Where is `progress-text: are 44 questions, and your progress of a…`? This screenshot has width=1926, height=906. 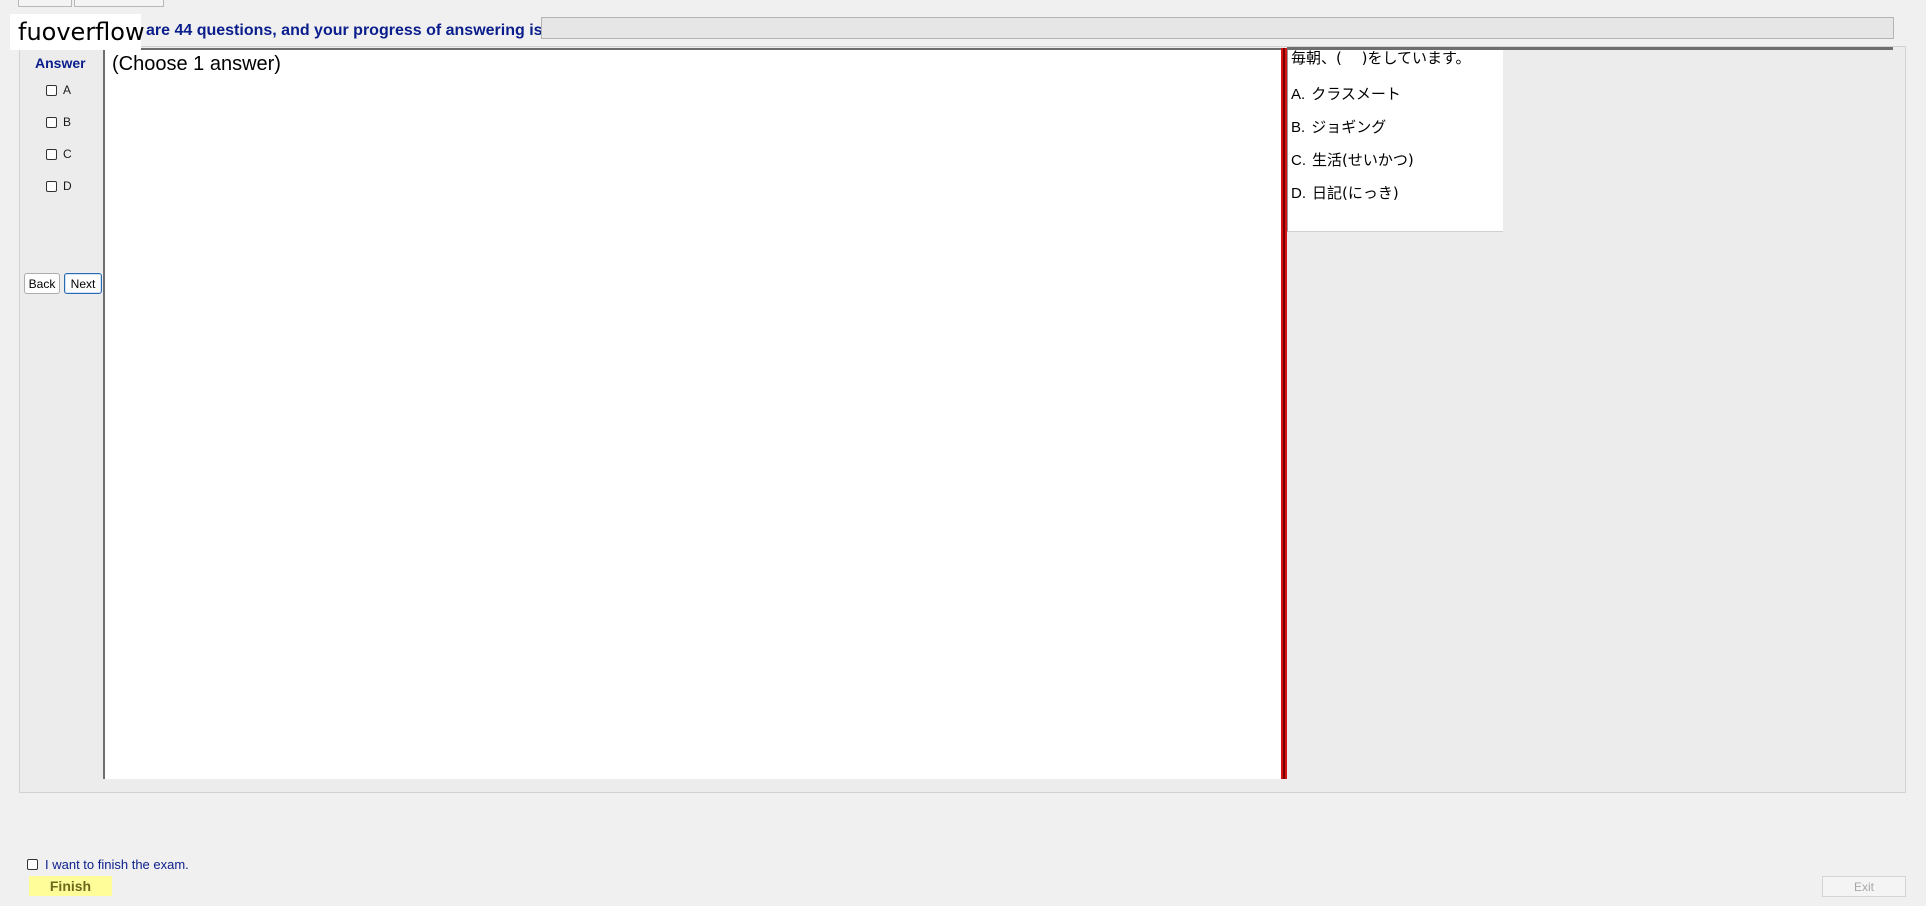
progress-text: are 44 questions, and your progress of a… is located at coordinates (344, 30).